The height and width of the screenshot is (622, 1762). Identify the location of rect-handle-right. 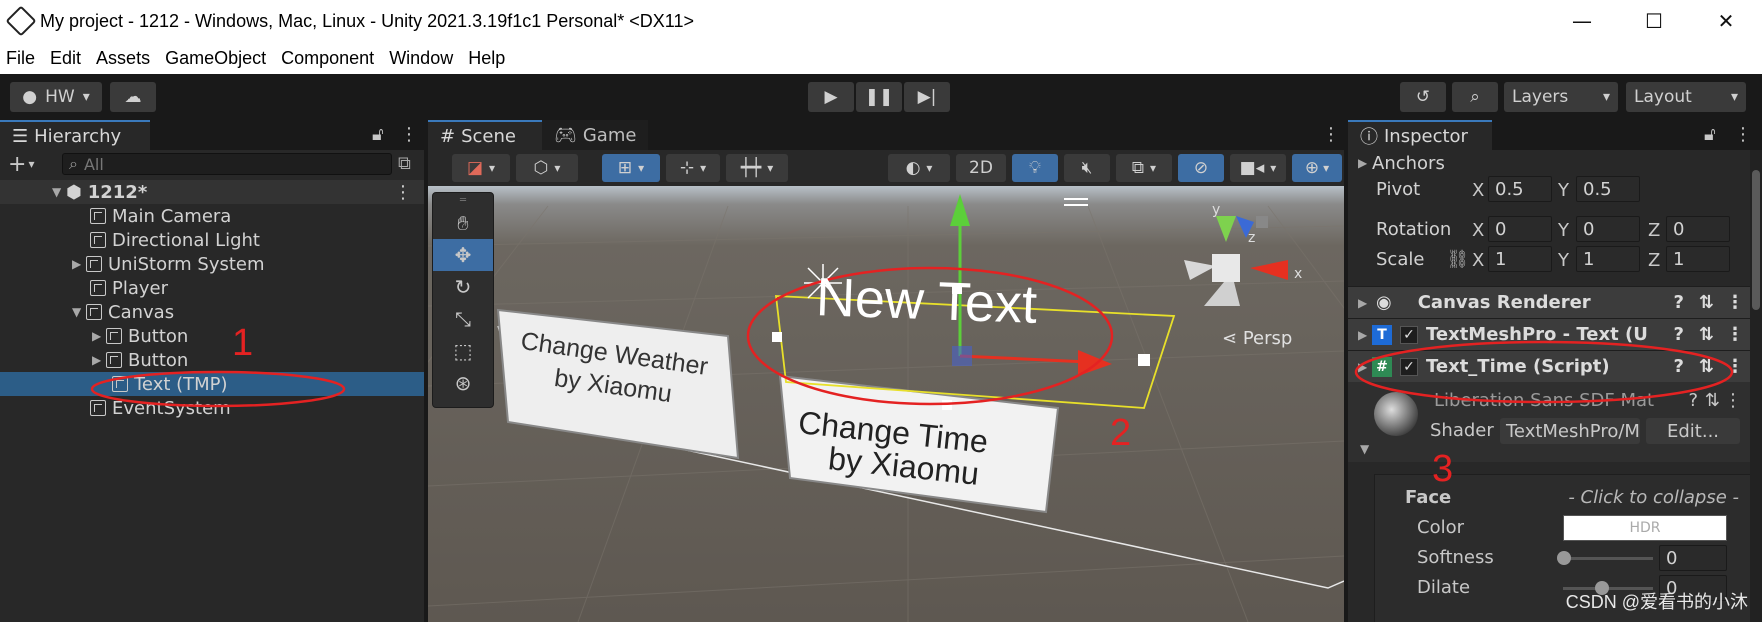
(1144, 360).